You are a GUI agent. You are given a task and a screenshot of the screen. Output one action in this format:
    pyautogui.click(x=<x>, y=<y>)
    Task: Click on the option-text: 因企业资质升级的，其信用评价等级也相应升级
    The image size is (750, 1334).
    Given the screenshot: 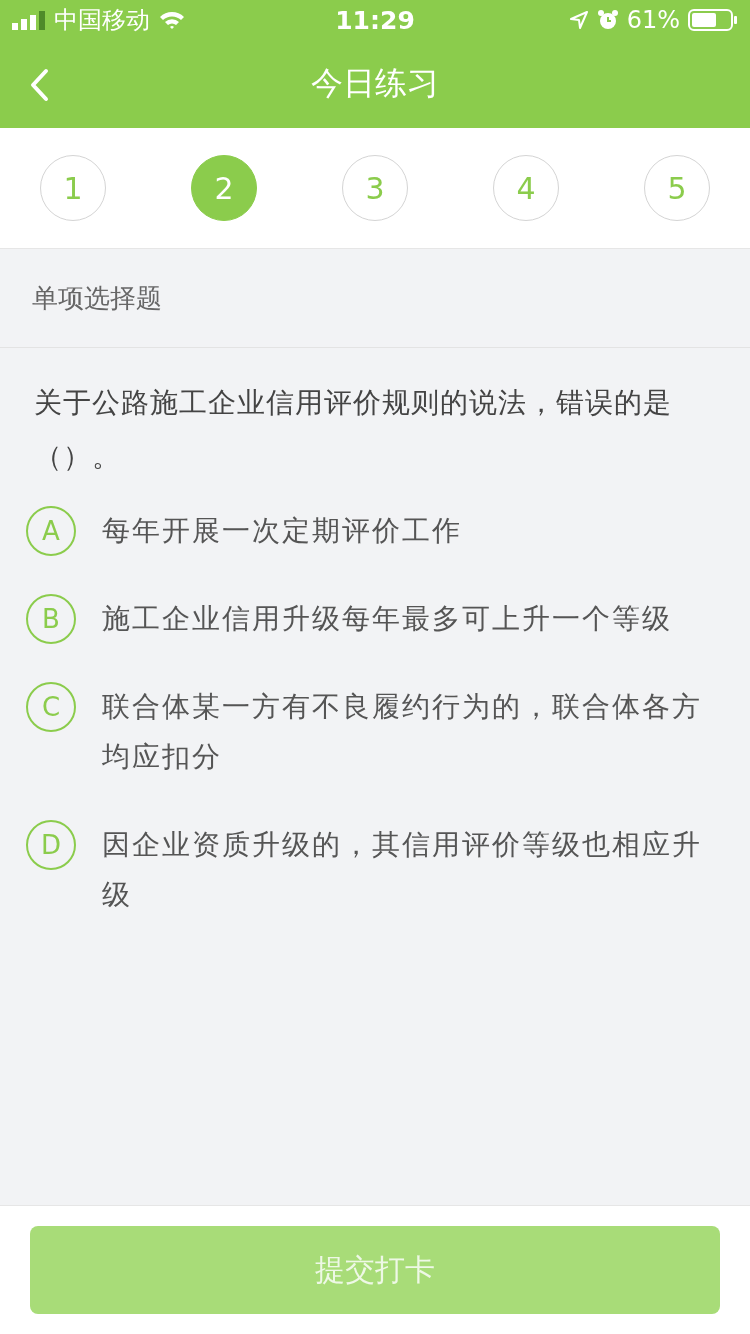 What is the action you would take?
    pyautogui.click(x=411, y=870)
    